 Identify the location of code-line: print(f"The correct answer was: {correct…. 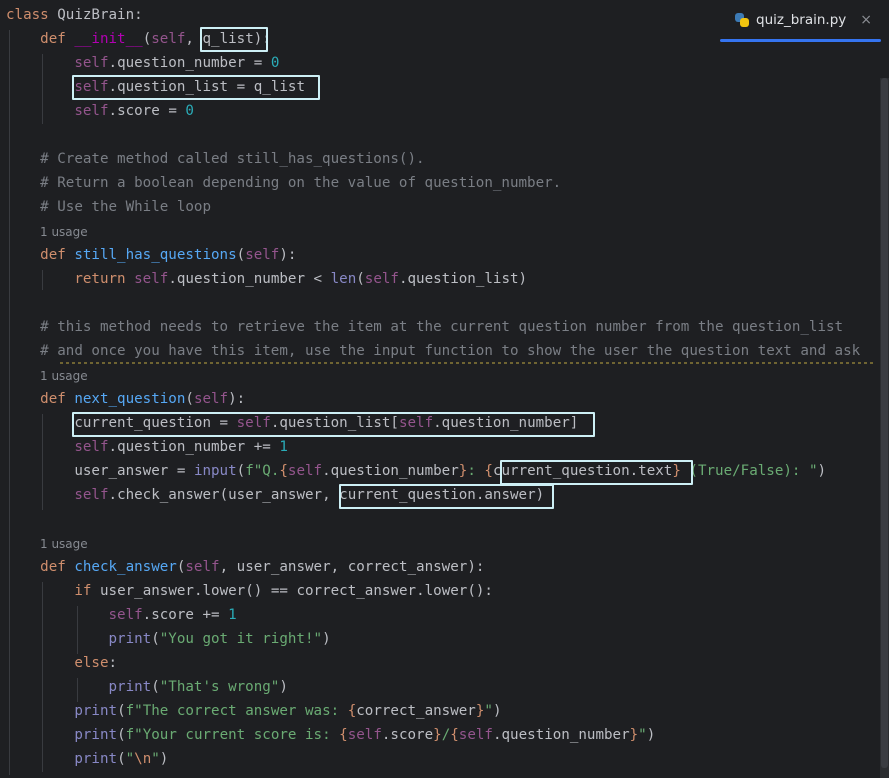
(253, 711).